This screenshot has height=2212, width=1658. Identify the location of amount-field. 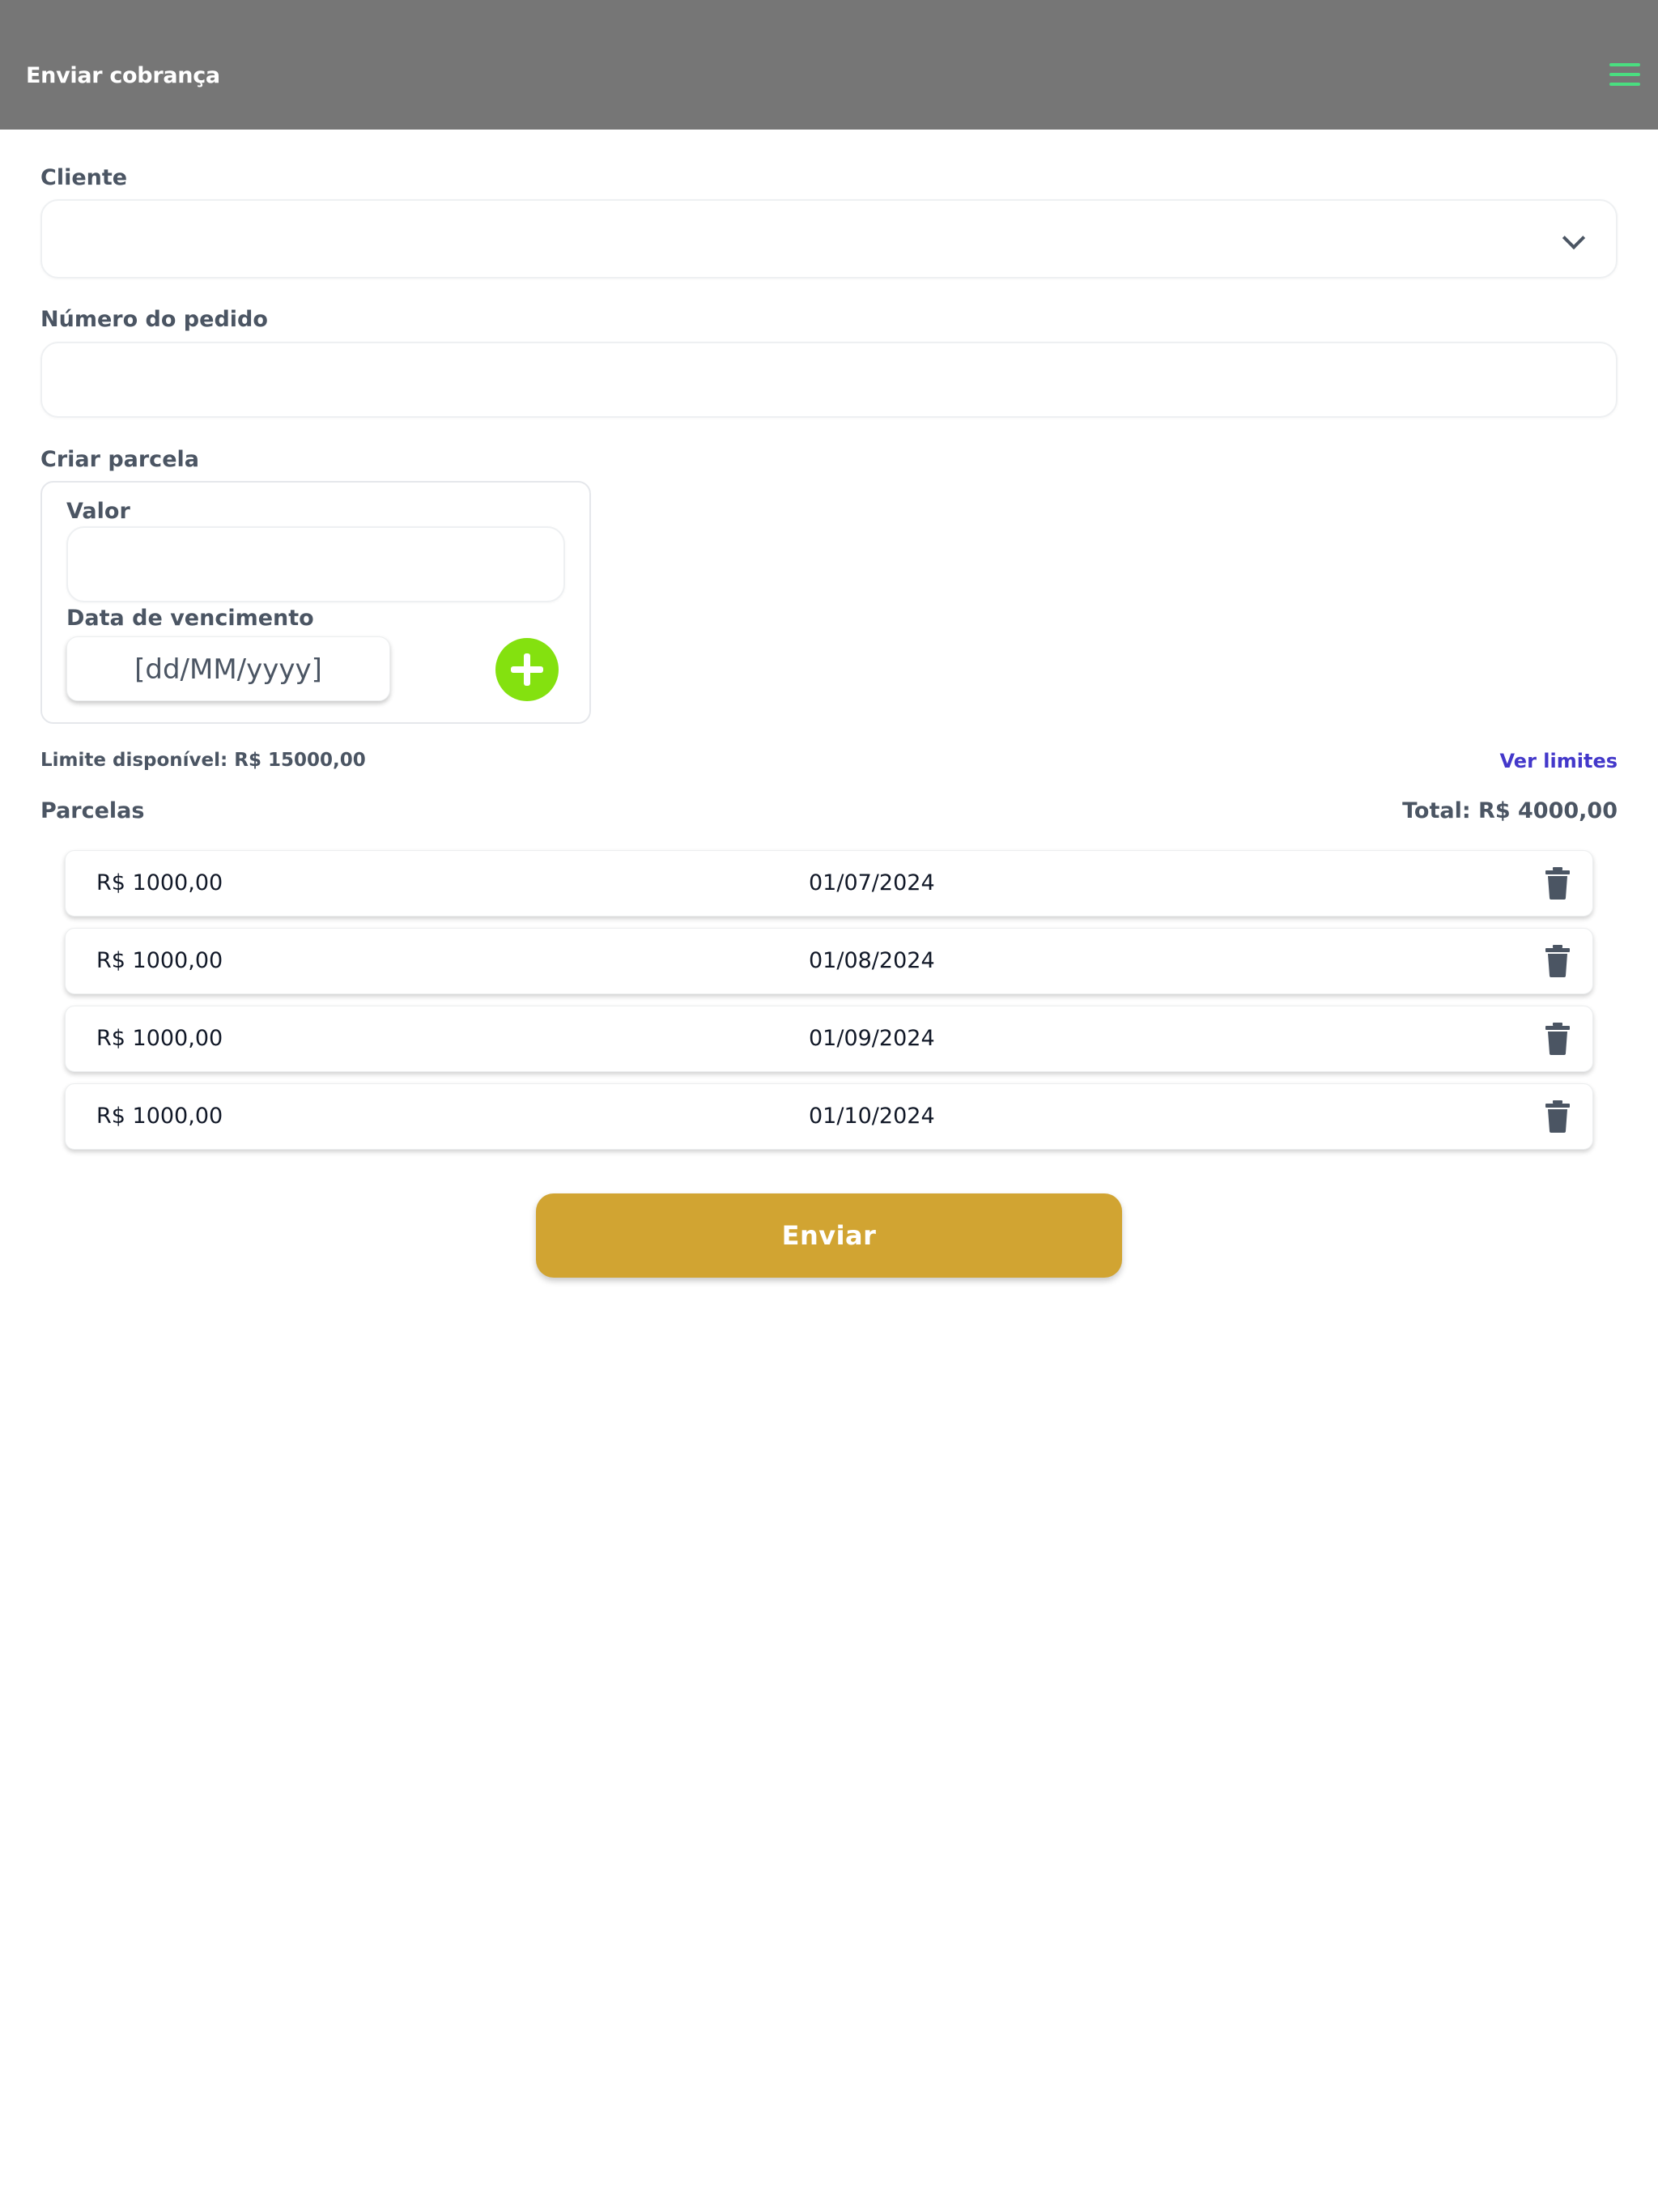
(315, 564).